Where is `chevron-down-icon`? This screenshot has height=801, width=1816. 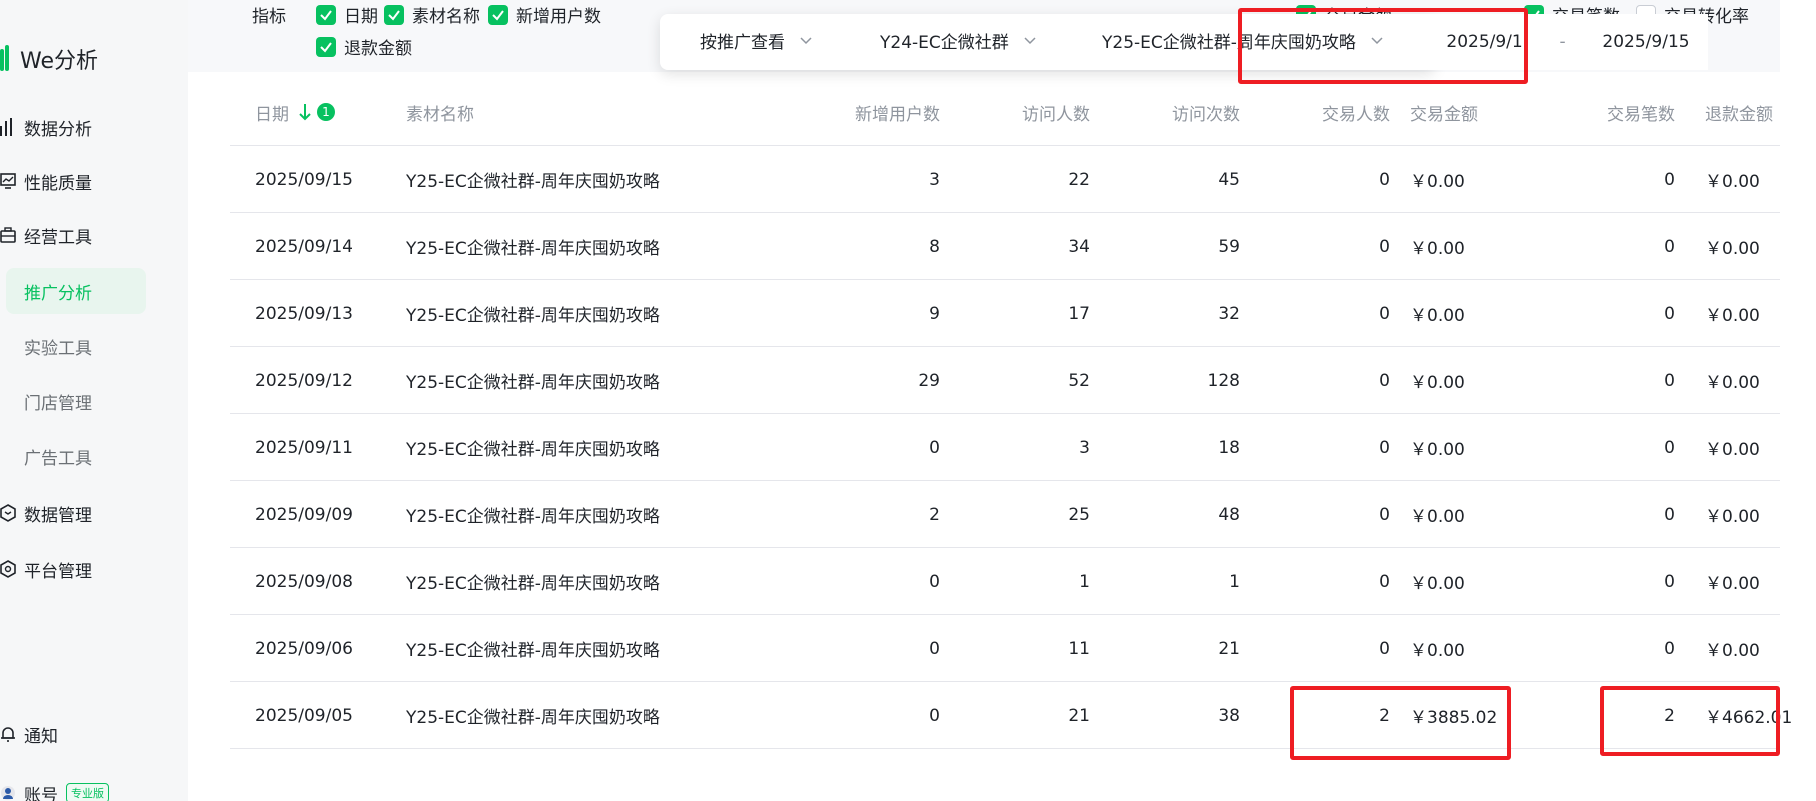 chevron-down-icon is located at coordinates (1377, 40).